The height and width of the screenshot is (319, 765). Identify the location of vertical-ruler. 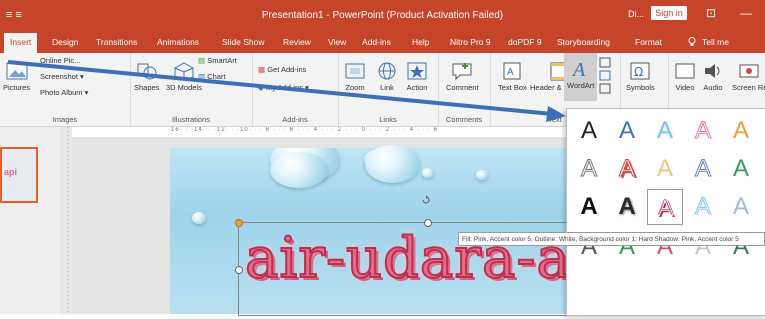
(66, 220).